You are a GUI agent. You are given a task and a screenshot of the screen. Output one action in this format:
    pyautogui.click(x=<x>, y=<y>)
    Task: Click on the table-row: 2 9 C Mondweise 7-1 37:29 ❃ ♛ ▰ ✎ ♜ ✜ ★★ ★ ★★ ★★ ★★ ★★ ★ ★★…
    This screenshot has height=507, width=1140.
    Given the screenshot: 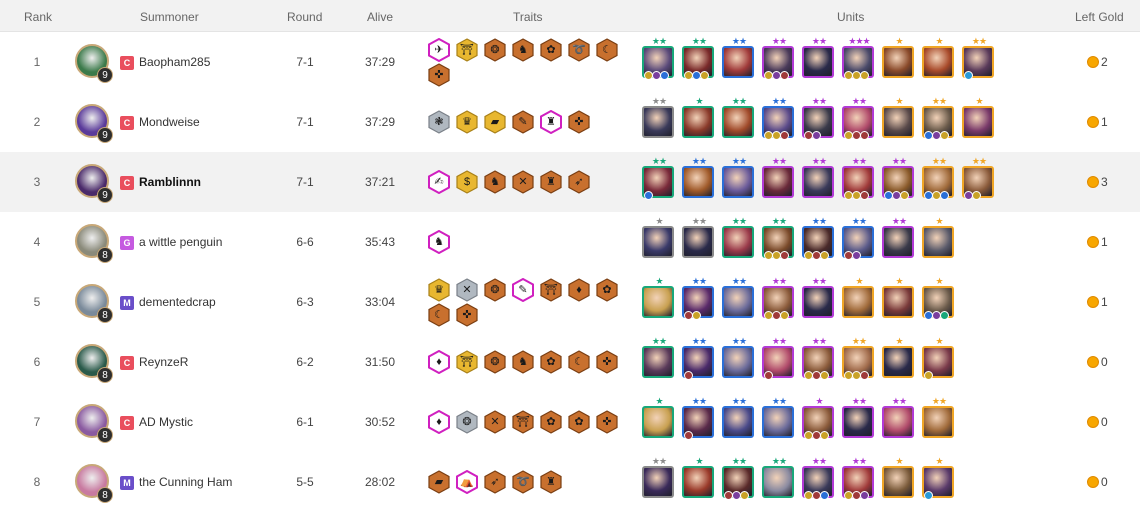 What is the action you would take?
    pyautogui.click(x=570, y=122)
    